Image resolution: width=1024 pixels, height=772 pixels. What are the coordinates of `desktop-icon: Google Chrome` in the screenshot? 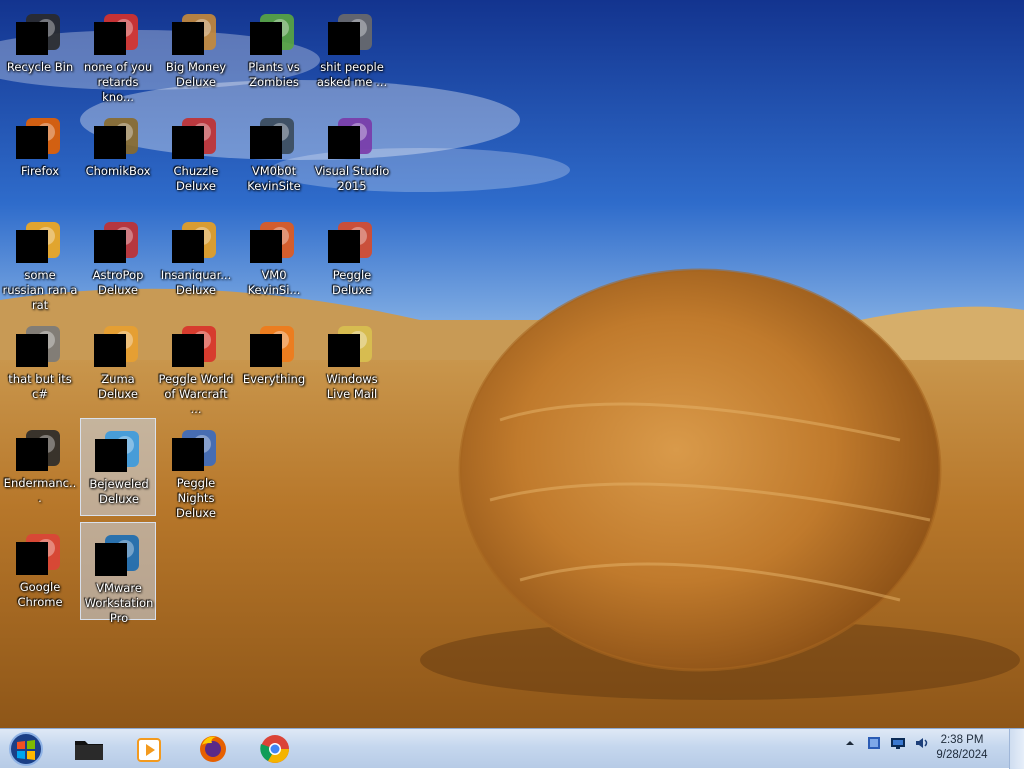 It's located at (40, 571).